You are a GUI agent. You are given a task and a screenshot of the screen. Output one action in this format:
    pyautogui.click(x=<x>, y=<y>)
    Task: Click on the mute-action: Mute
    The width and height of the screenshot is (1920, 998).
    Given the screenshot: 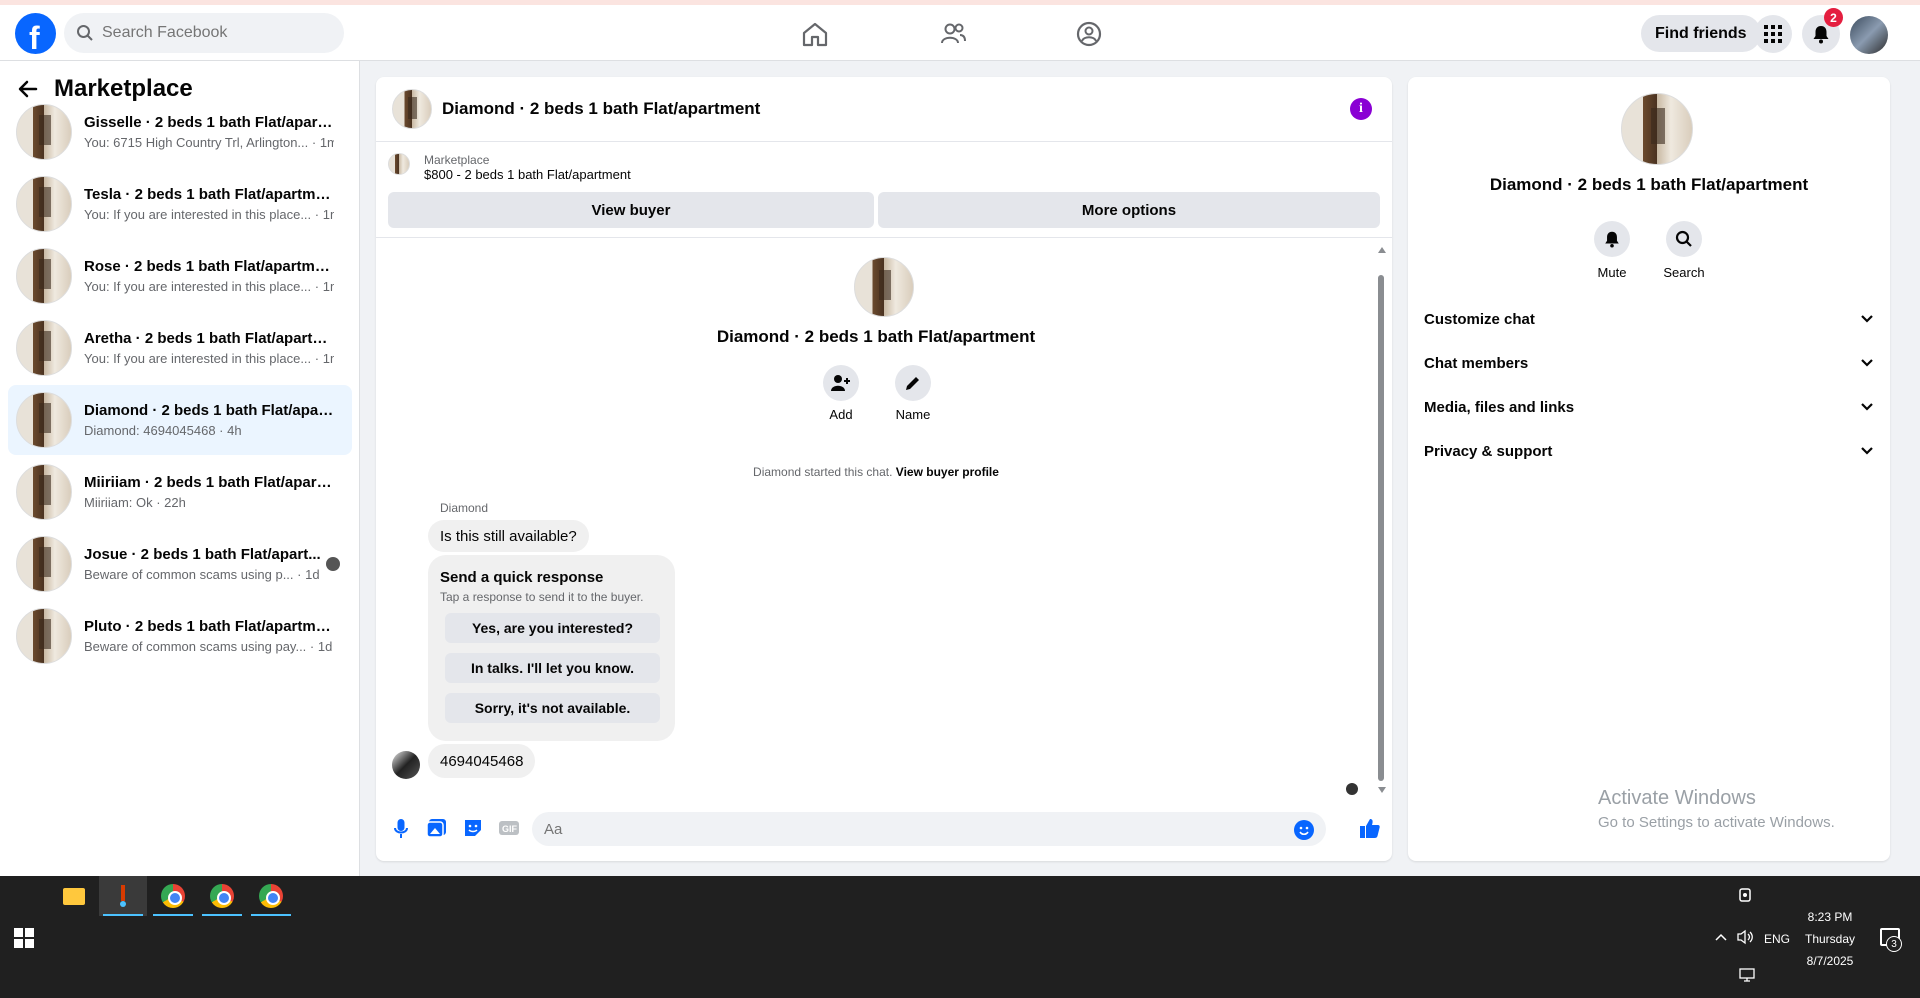 What is the action you would take?
    pyautogui.click(x=1612, y=250)
    